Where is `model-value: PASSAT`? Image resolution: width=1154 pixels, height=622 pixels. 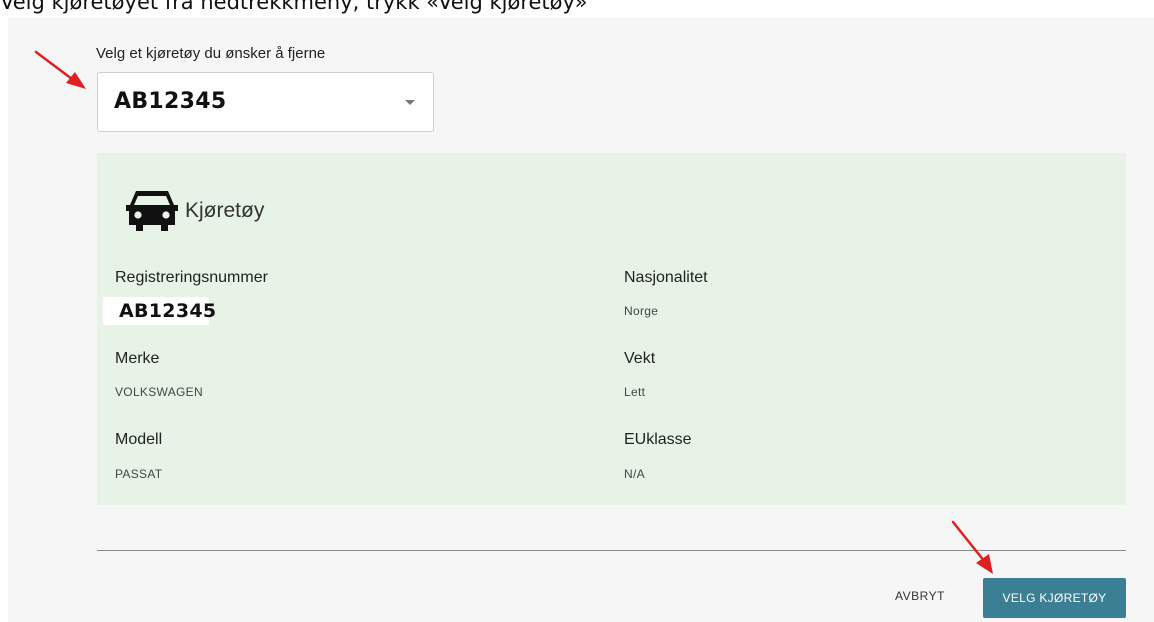 model-value: PASSAT is located at coordinates (139, 474).